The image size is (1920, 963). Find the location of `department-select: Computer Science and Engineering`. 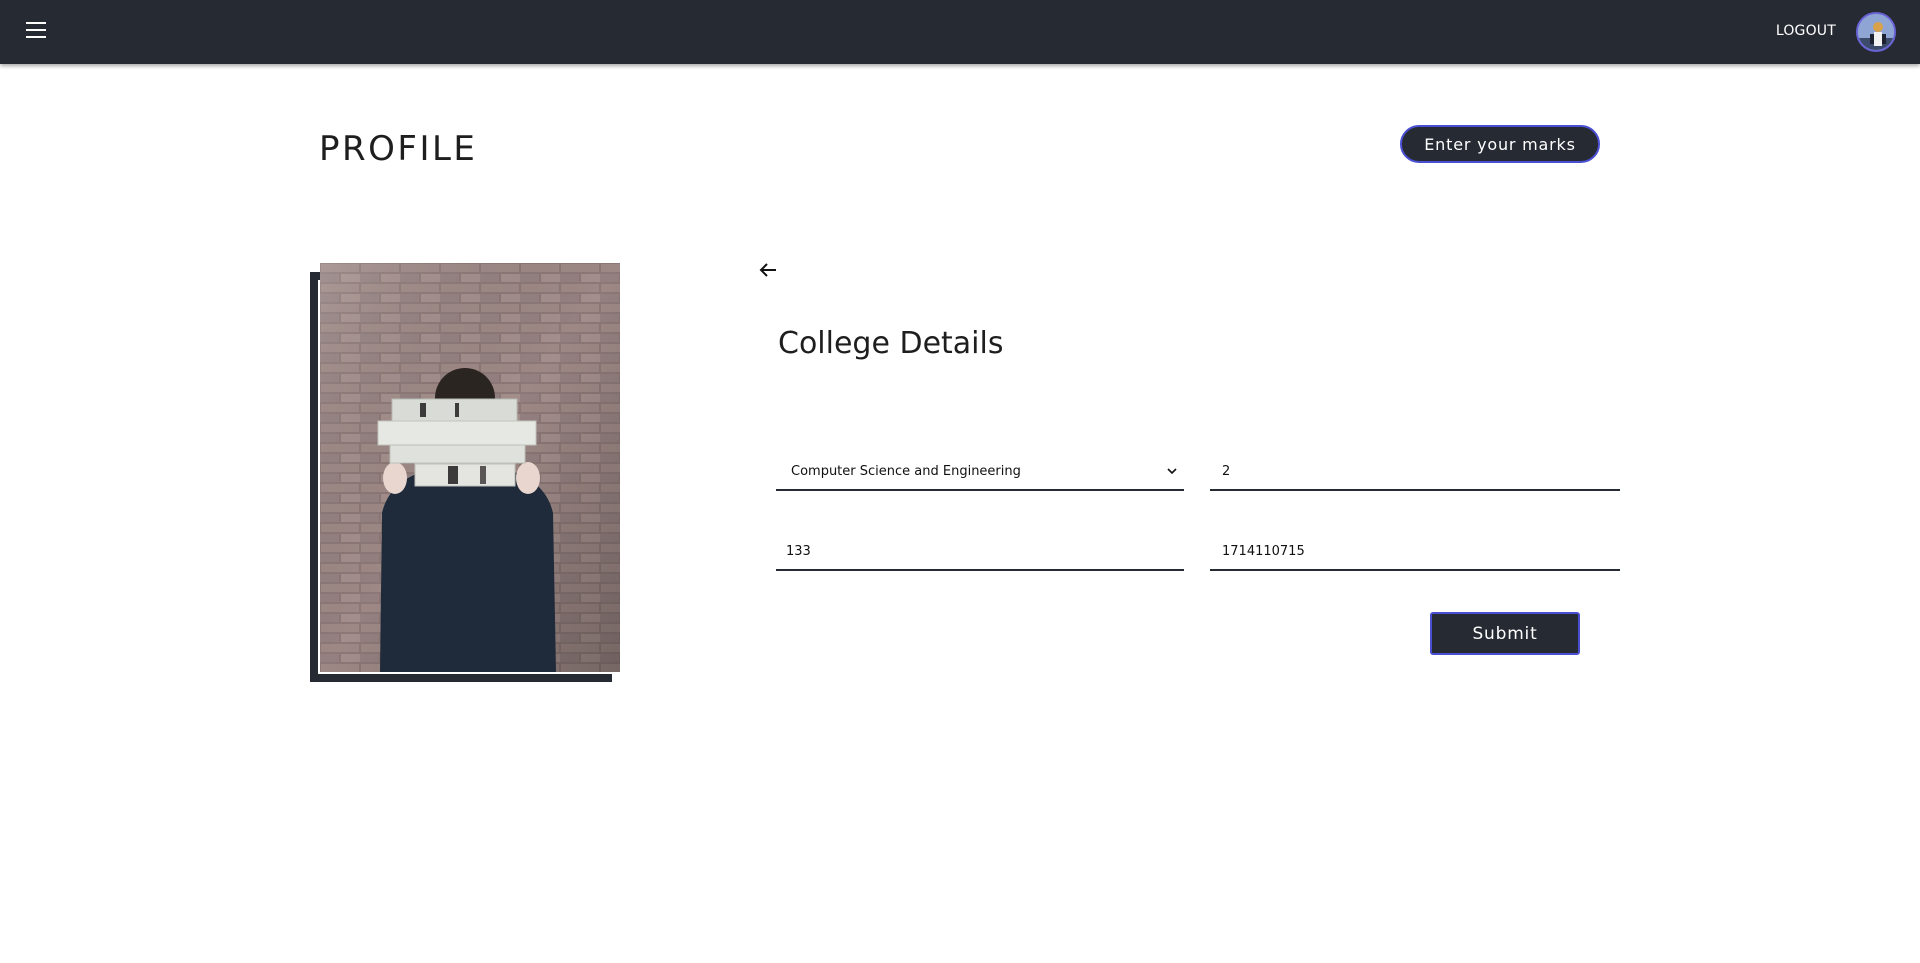

department-select: Computer Science and Engineering is located at coordinates (980, 472).